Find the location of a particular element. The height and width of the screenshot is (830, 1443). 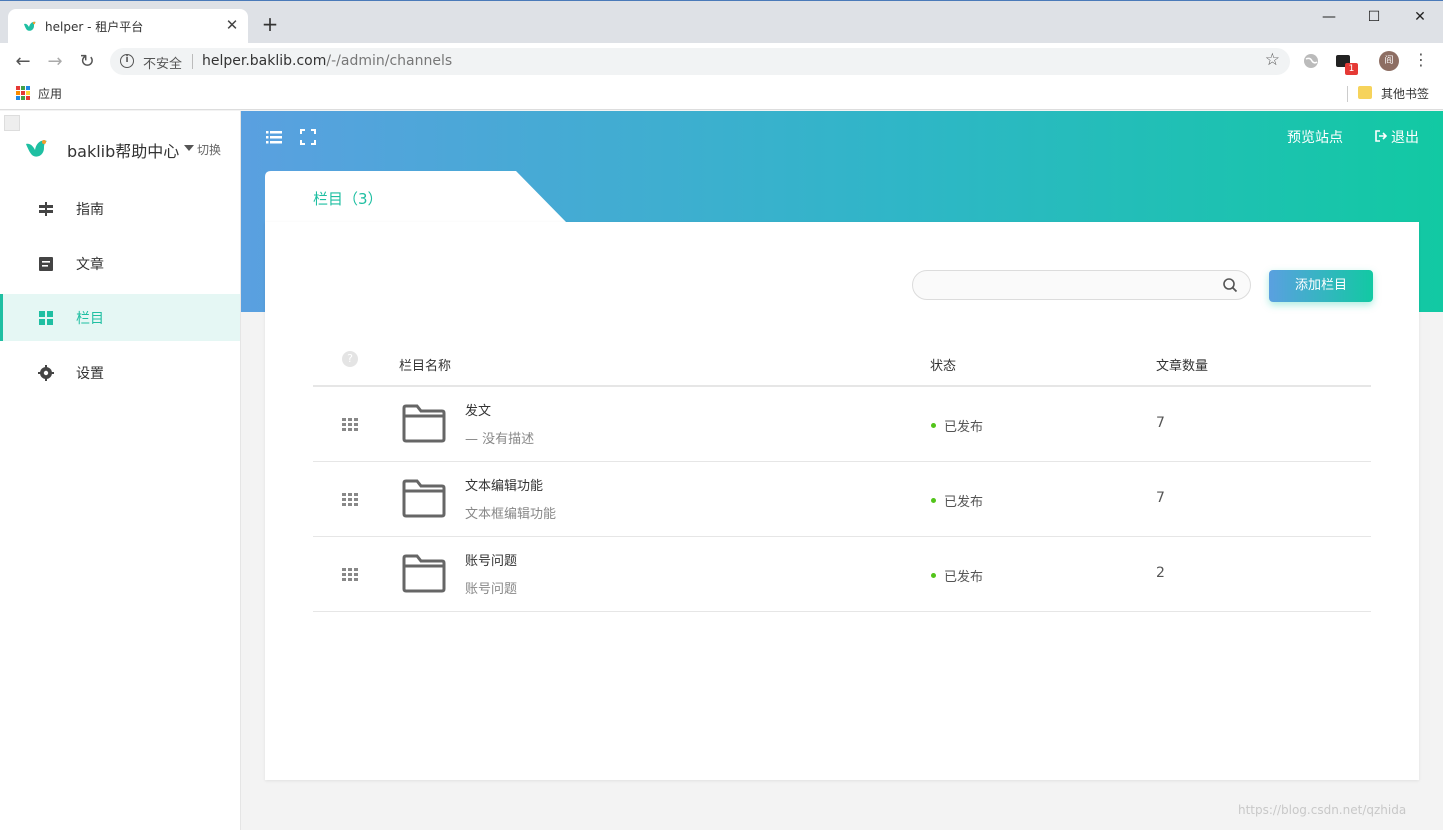

sidebar-menu: 指南 文章 栏目 设置 is located at coordinates (120, 294).